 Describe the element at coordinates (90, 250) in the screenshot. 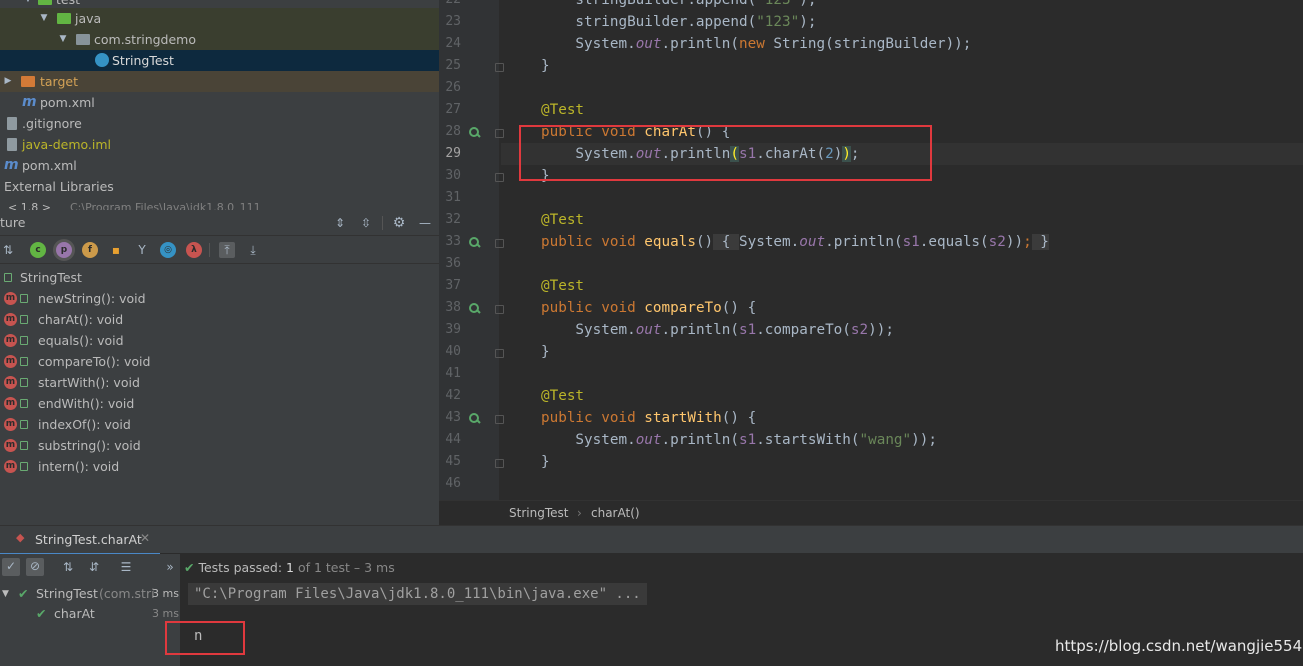

I see `show-fields-icon: f` at that location.